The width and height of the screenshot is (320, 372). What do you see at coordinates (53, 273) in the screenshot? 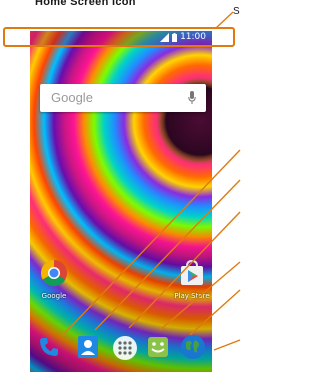
I see `google-chrome-icon` at bounding box center [53, 273].